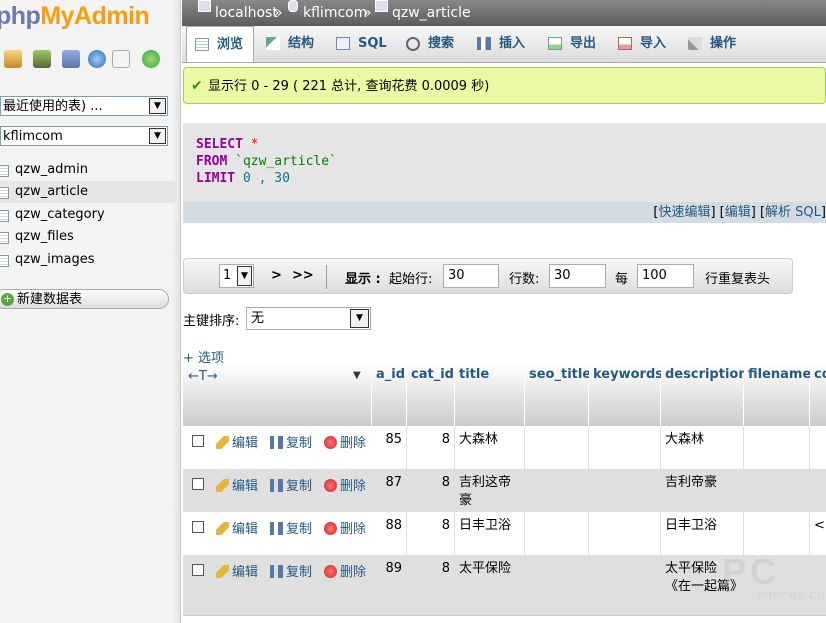  I want to click on database-select: kflimcom ▼, so click(84, 136).